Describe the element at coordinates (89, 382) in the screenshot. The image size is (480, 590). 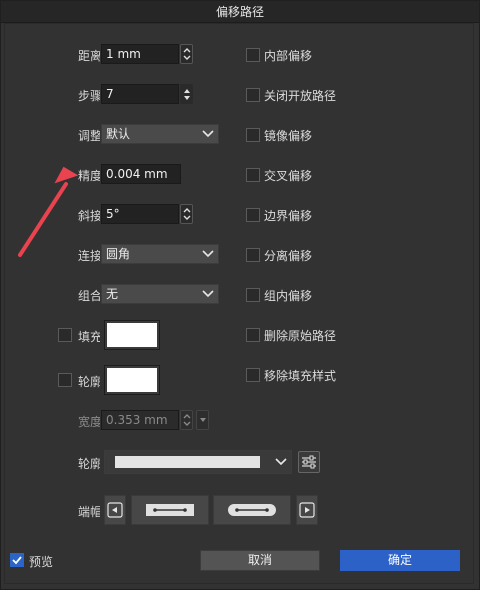
I see `stroke-label: 轮廓` at that location.